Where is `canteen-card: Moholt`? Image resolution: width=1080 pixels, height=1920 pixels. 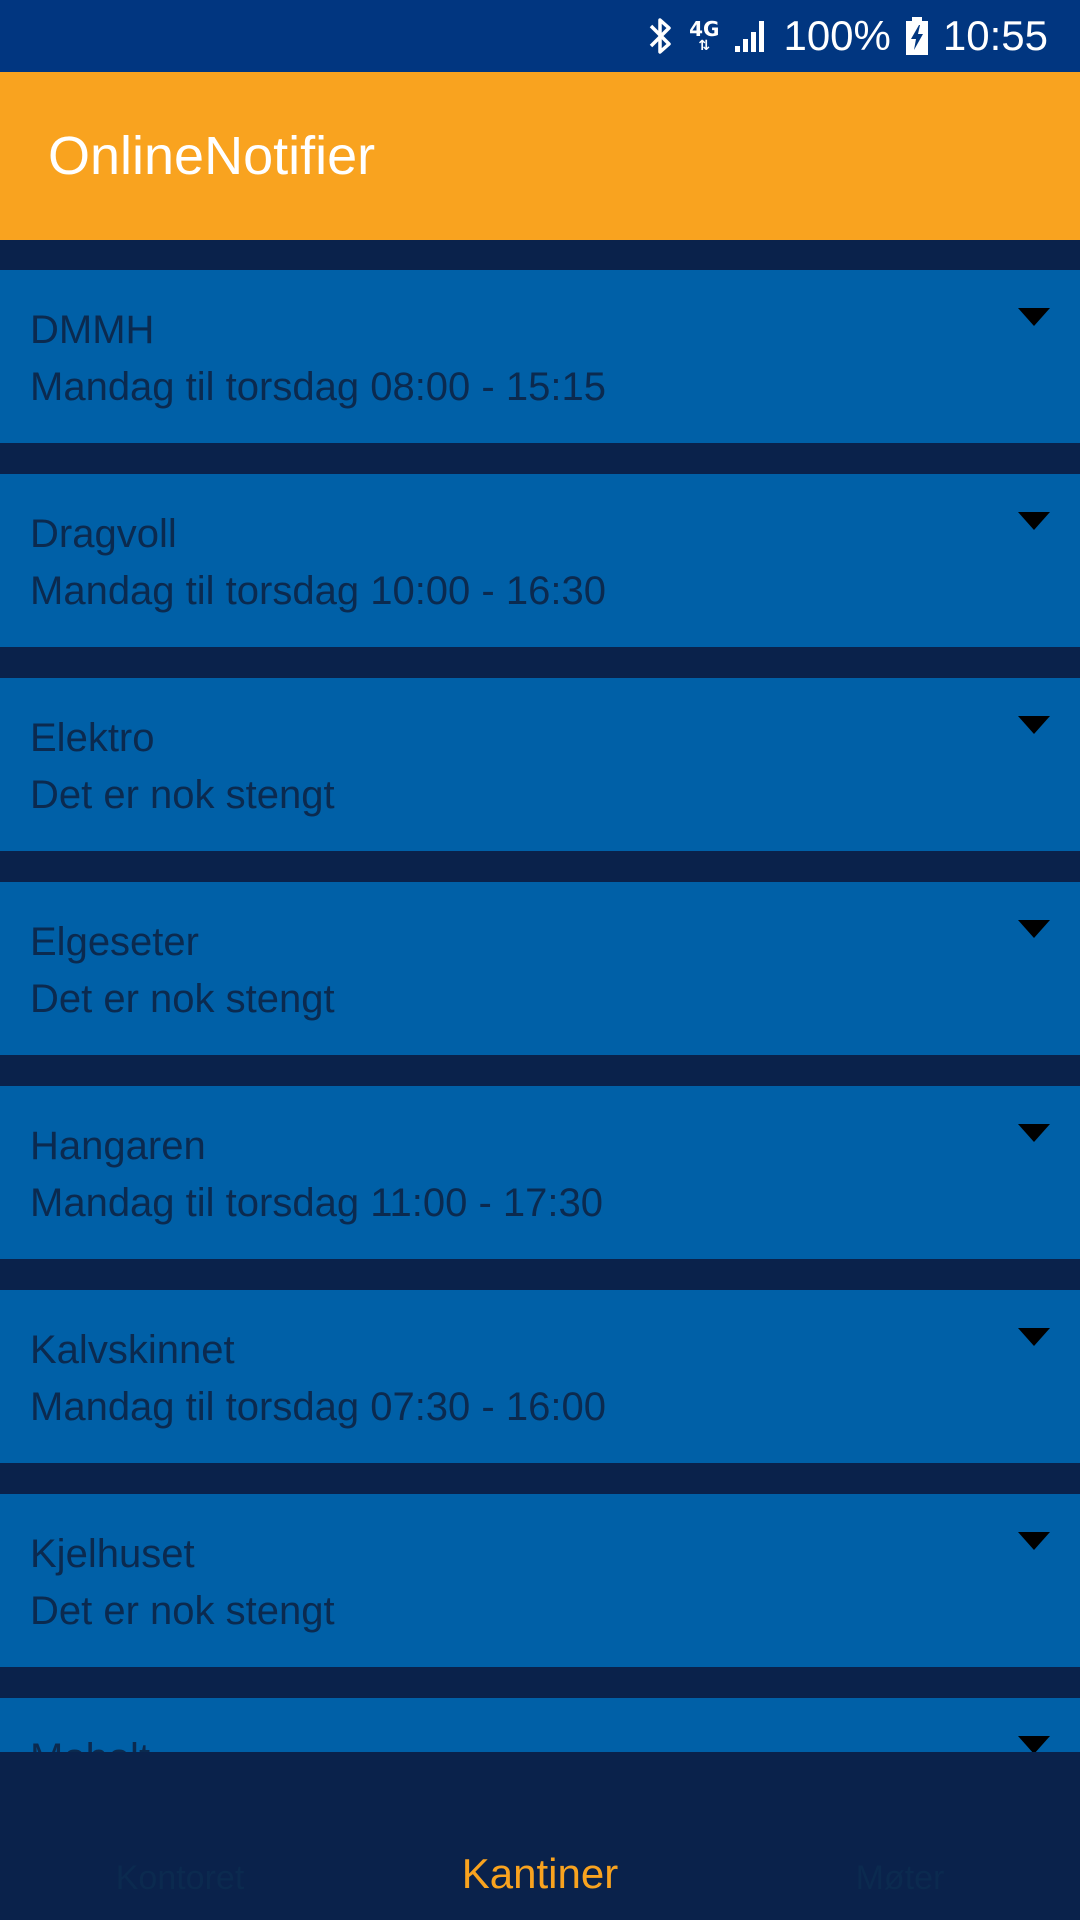
canteen-card: Moholt is located at coordinates (540, 1725).